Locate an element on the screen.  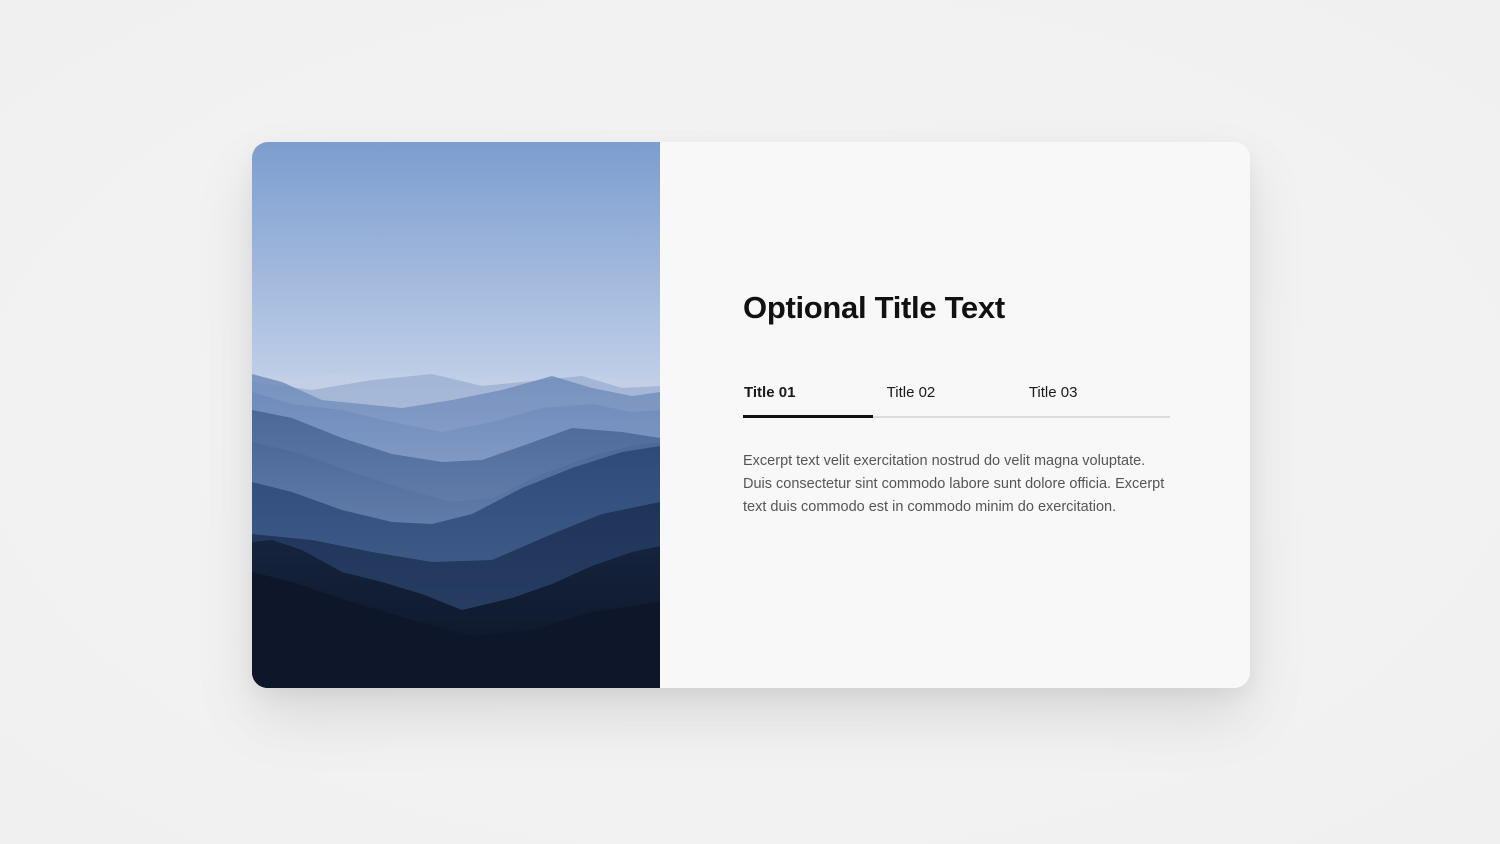
card-title: Optional Title Text is located at coordinates (874, 307).